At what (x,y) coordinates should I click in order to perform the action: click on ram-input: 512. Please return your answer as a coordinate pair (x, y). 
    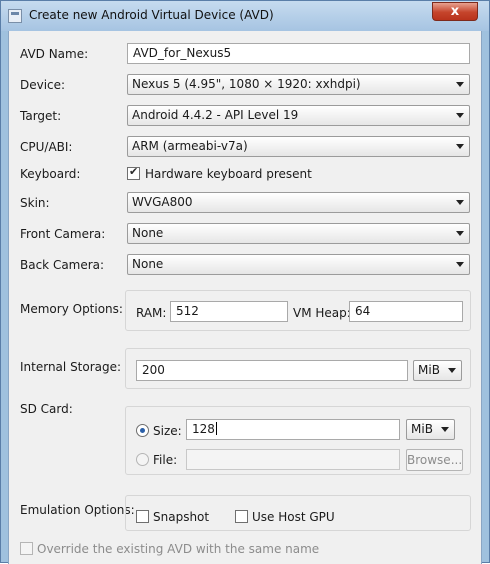
    Looking at the image, I should click on (229, 311).